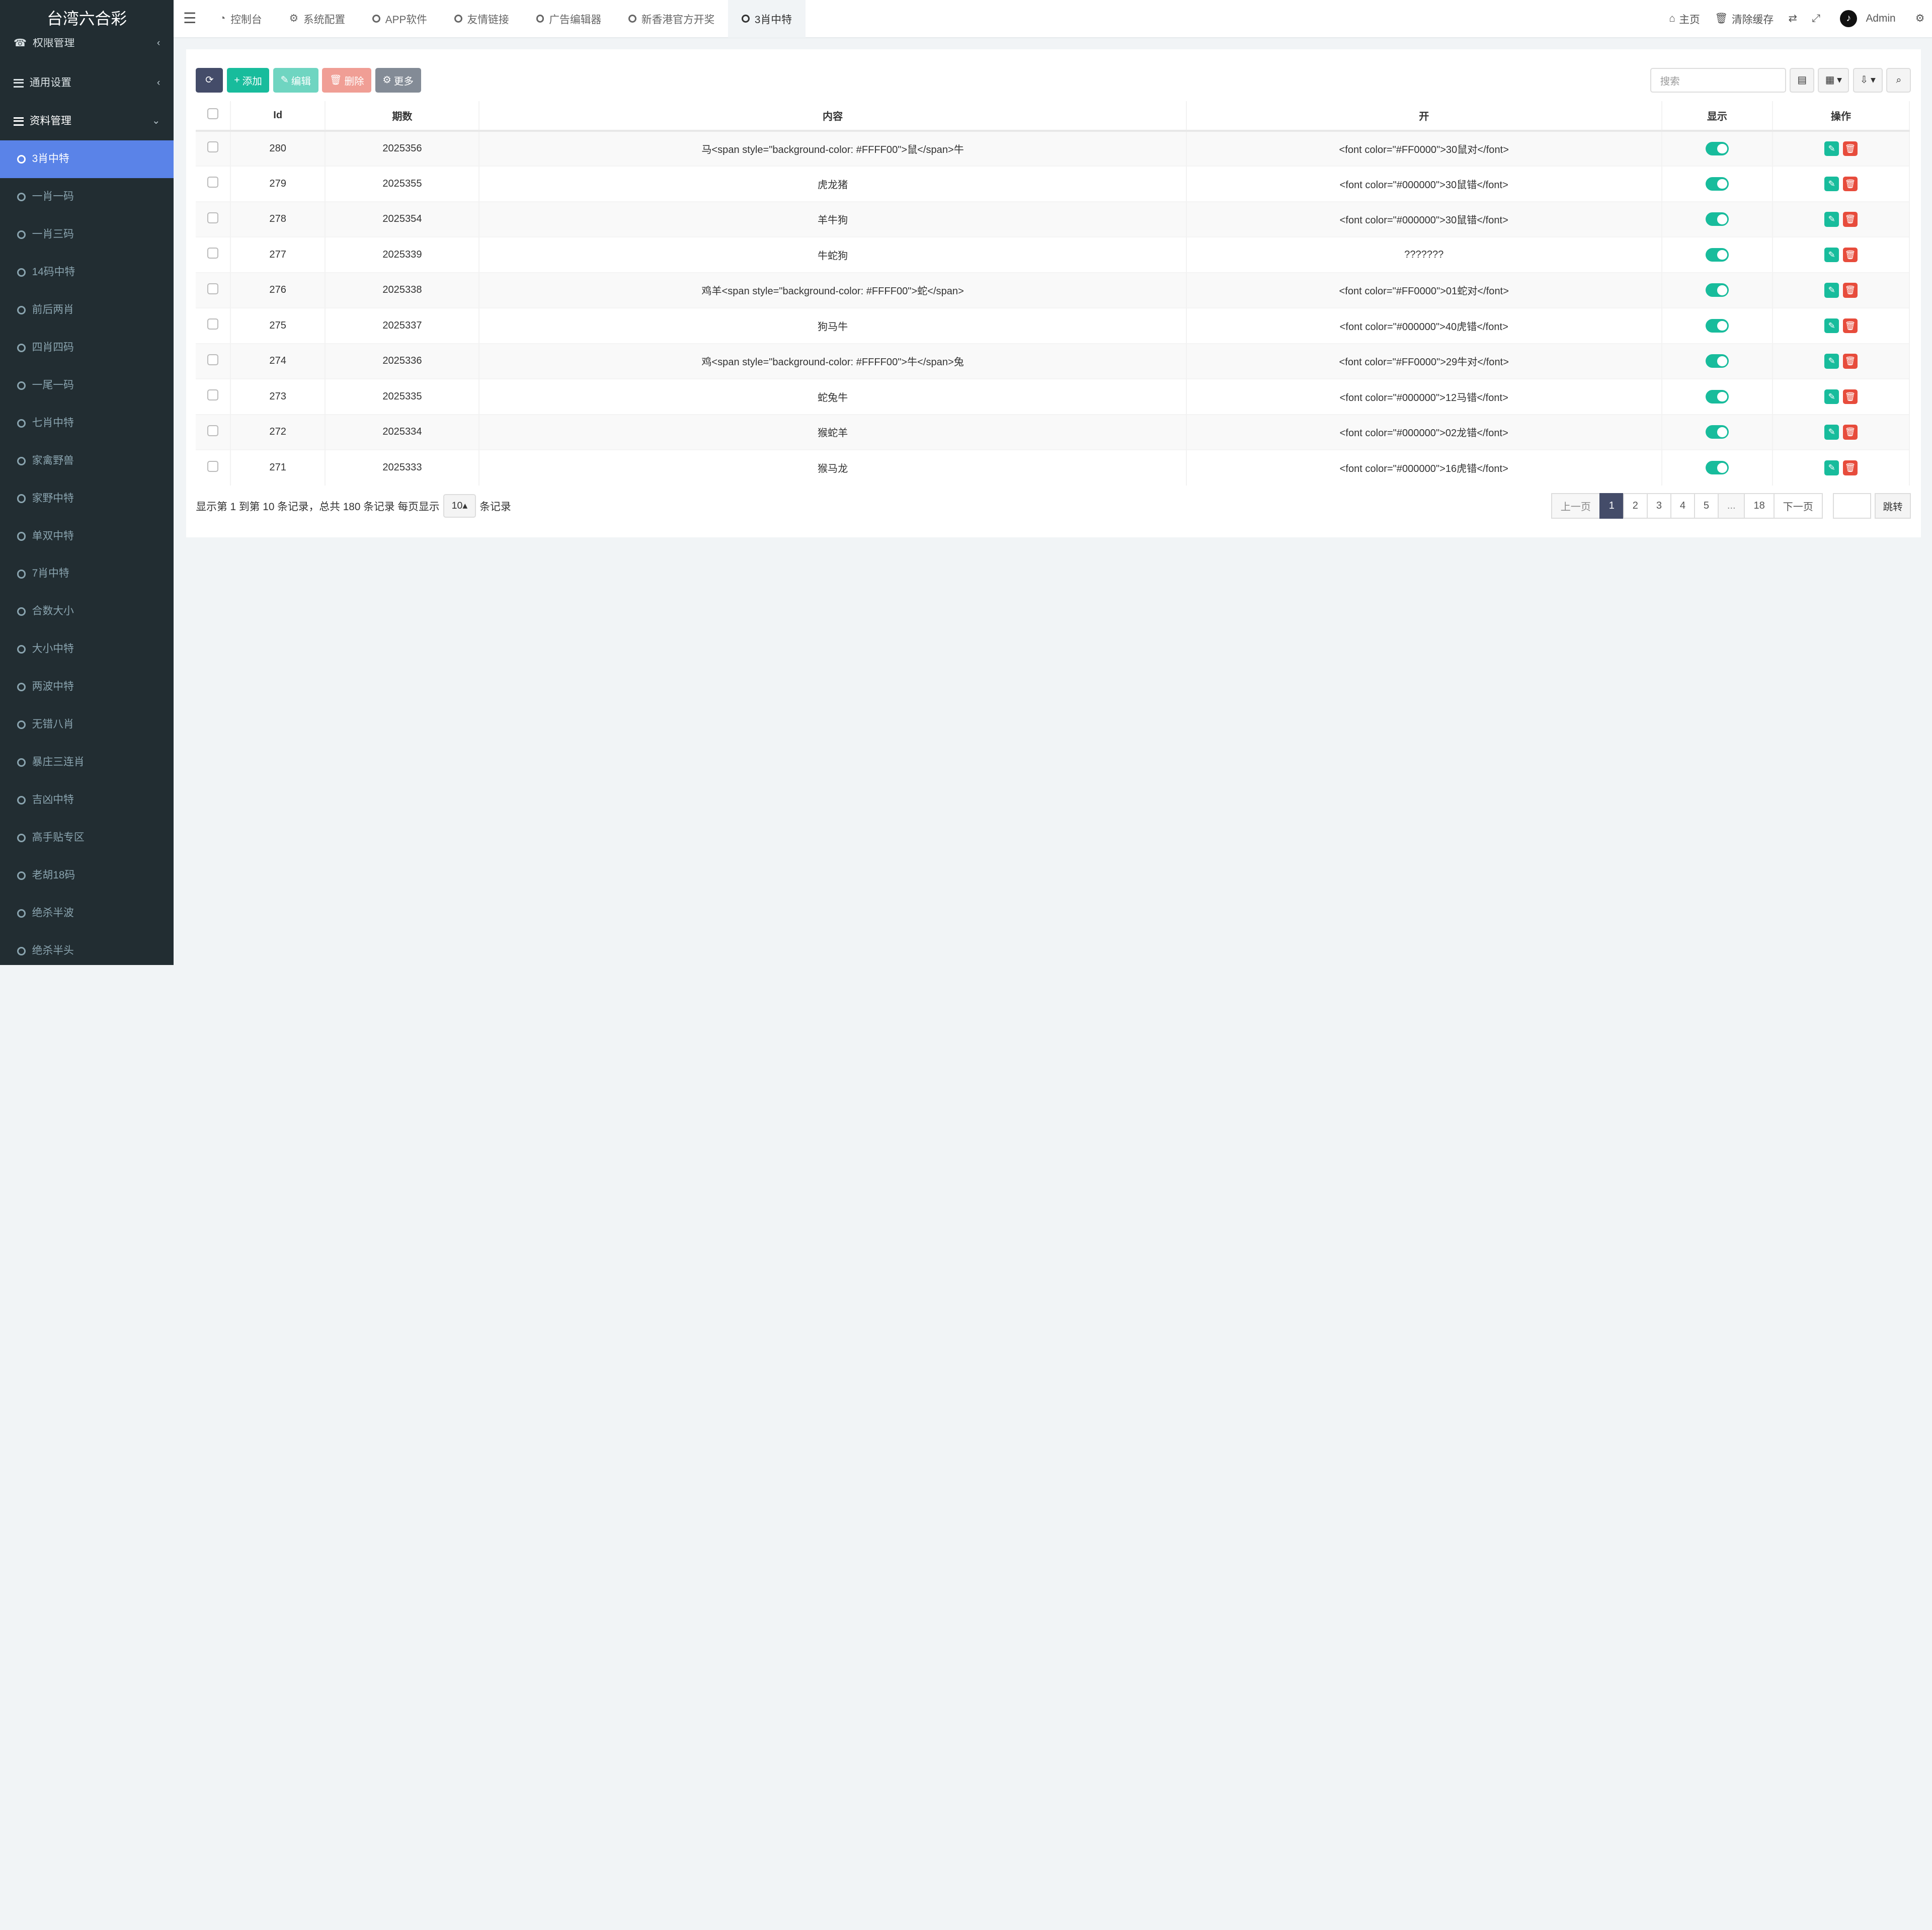  I want to click on delete-button: 🗑 删除, so click(347, 80).